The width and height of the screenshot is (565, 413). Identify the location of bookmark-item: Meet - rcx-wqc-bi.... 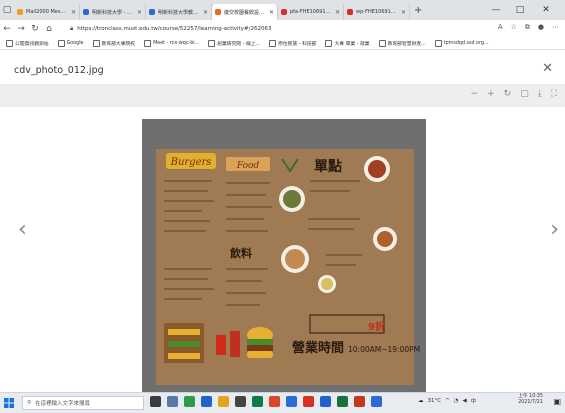
(171, 43).